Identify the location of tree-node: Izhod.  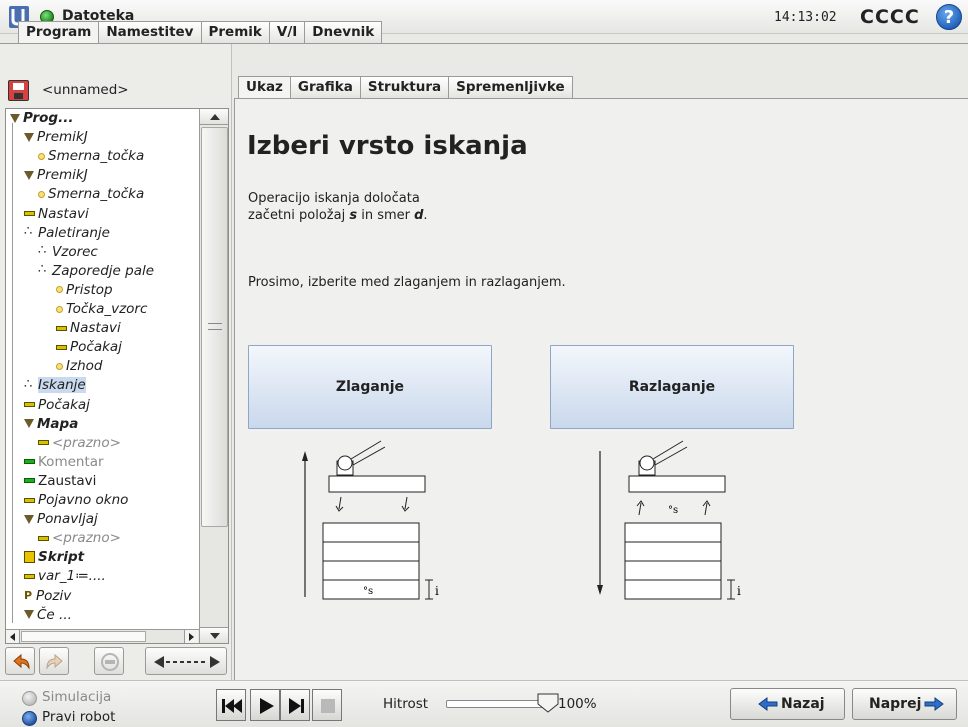
(79, 366).